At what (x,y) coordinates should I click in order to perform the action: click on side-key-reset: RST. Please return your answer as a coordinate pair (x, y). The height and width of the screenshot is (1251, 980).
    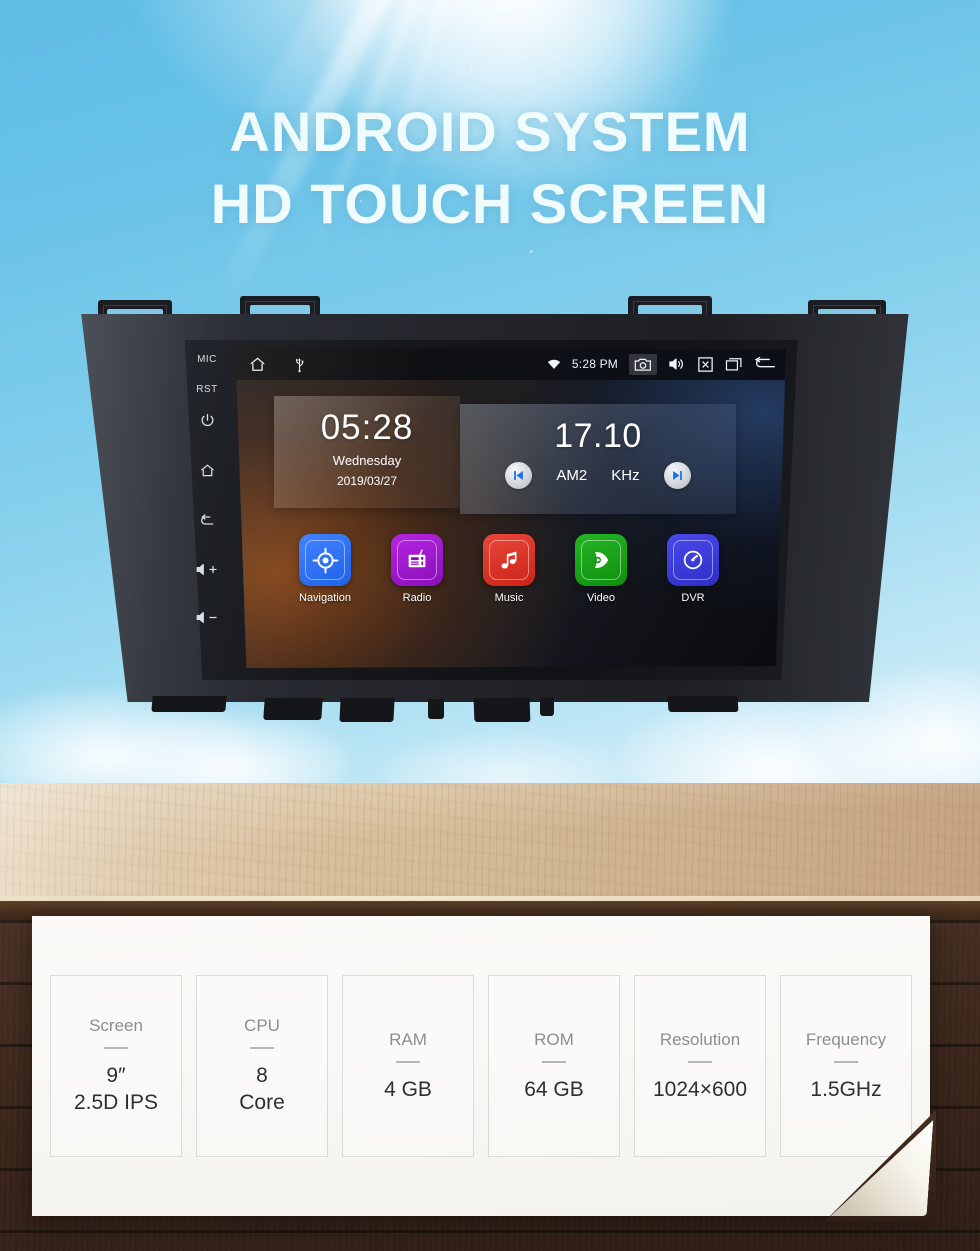
    Looking at the image, I should click on (207, 389).